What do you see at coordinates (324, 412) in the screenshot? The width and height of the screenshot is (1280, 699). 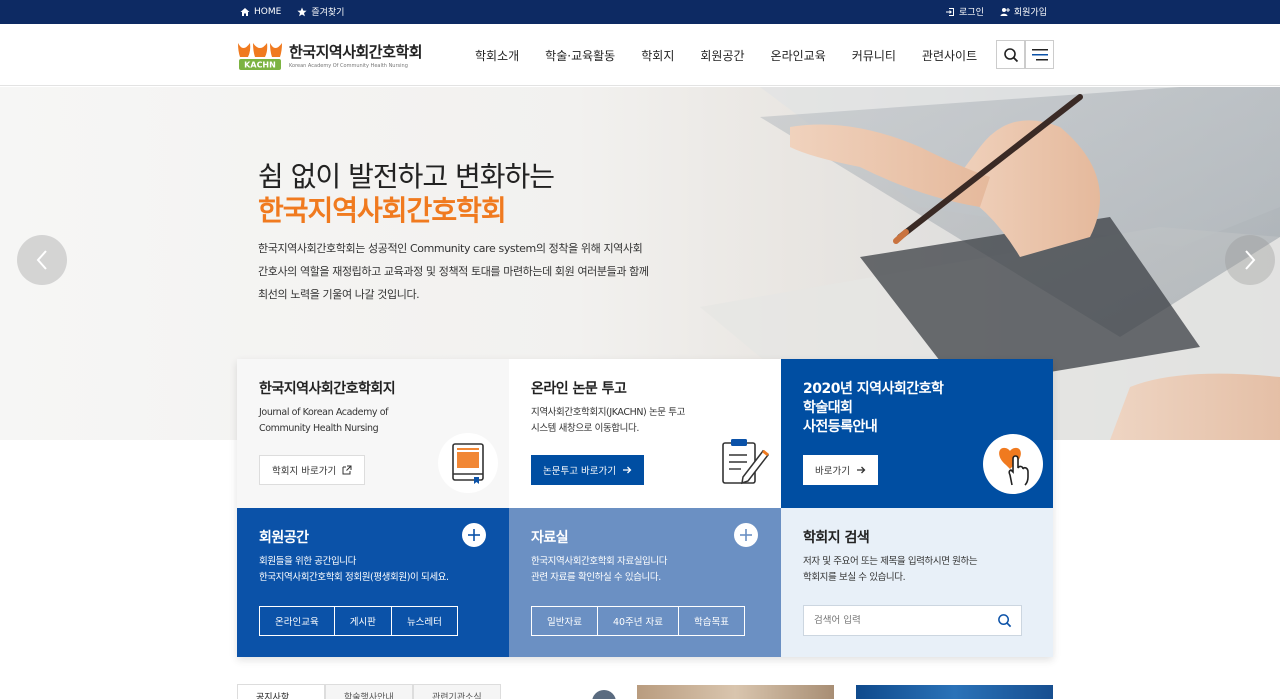 I see `journal-card-text-line: Journal of Korean Academy of` at bounding box center [324, 412].